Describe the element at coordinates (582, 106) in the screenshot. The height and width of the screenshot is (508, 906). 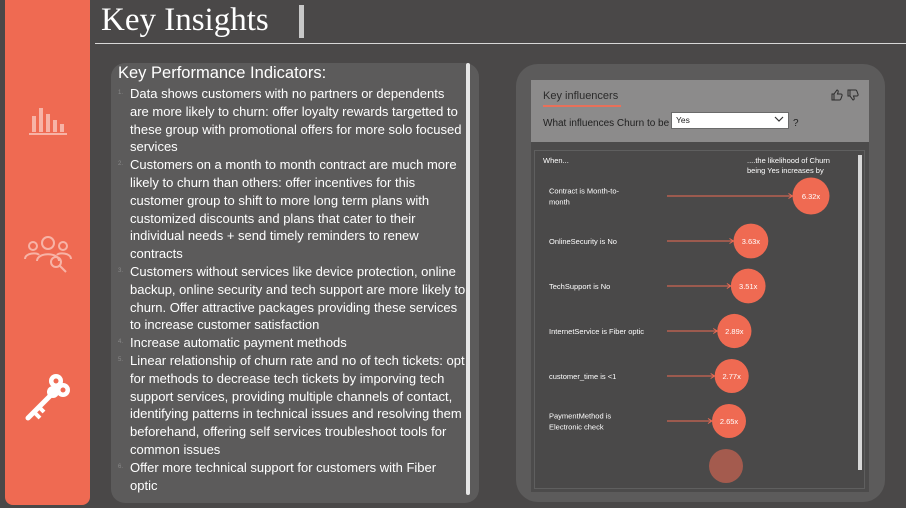
I see `tab-underline` at that location.